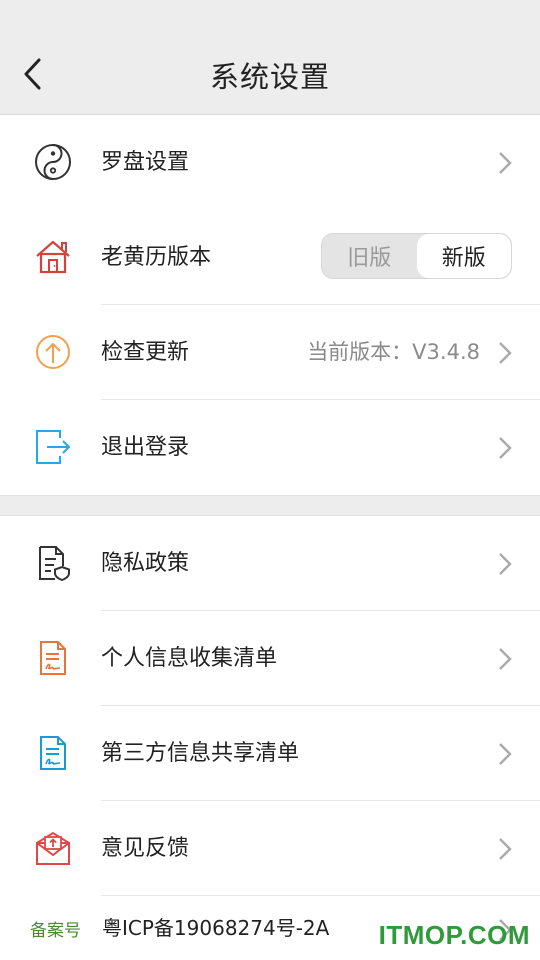 Image resolution: width=540 pixels, height=960 pixels. Describe the element at coordinates (270, 57) in the screenshot. I see `header-bar: 系统设置` at that location.